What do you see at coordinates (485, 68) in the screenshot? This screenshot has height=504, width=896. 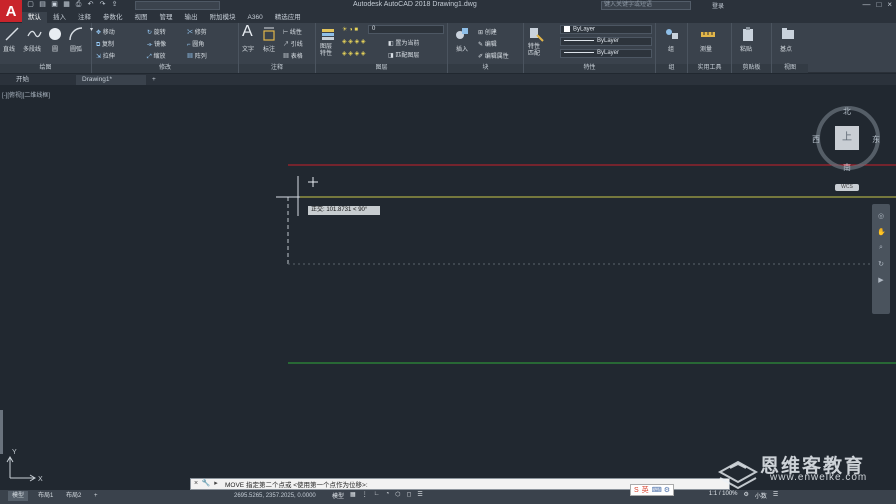 I see `block-panel-title: 块` at bounding box center [485, 68].